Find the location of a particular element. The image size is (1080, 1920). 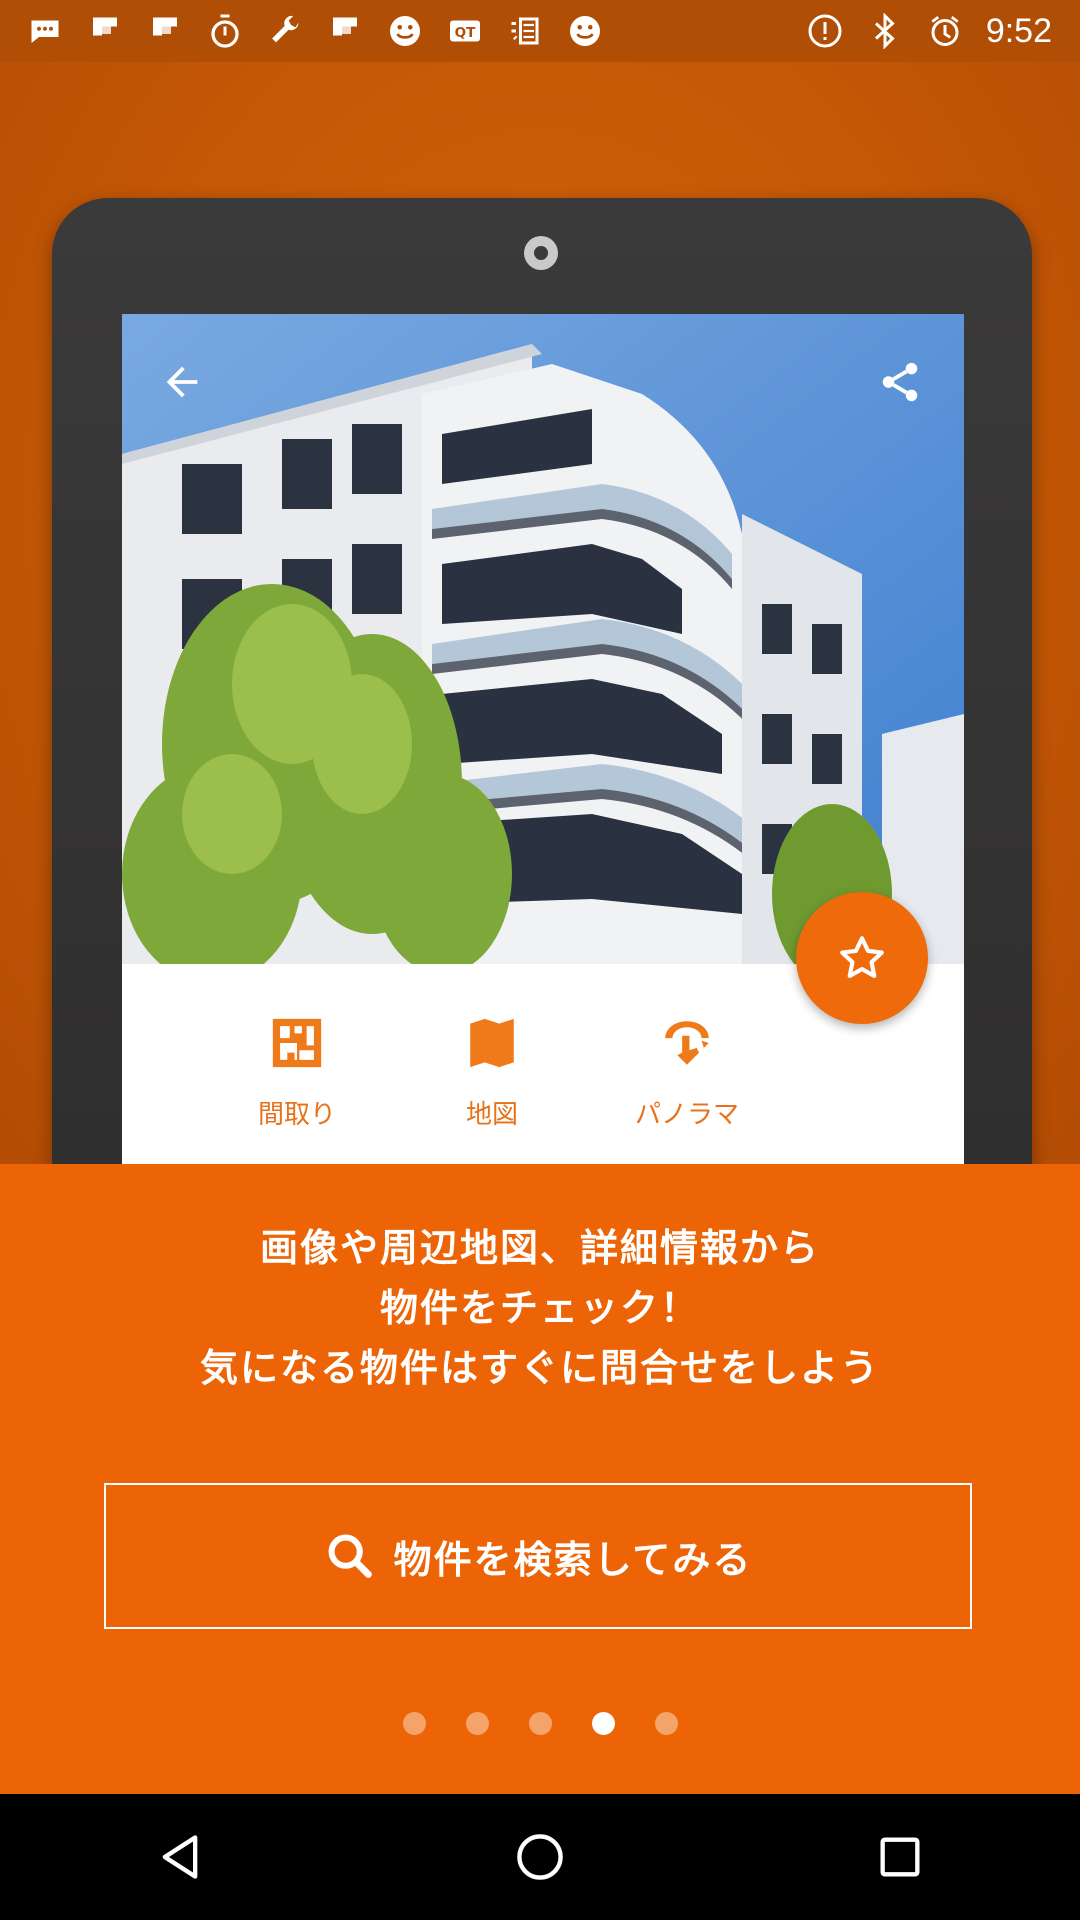

back-arrow-icon is located at coordinates (182, 382).